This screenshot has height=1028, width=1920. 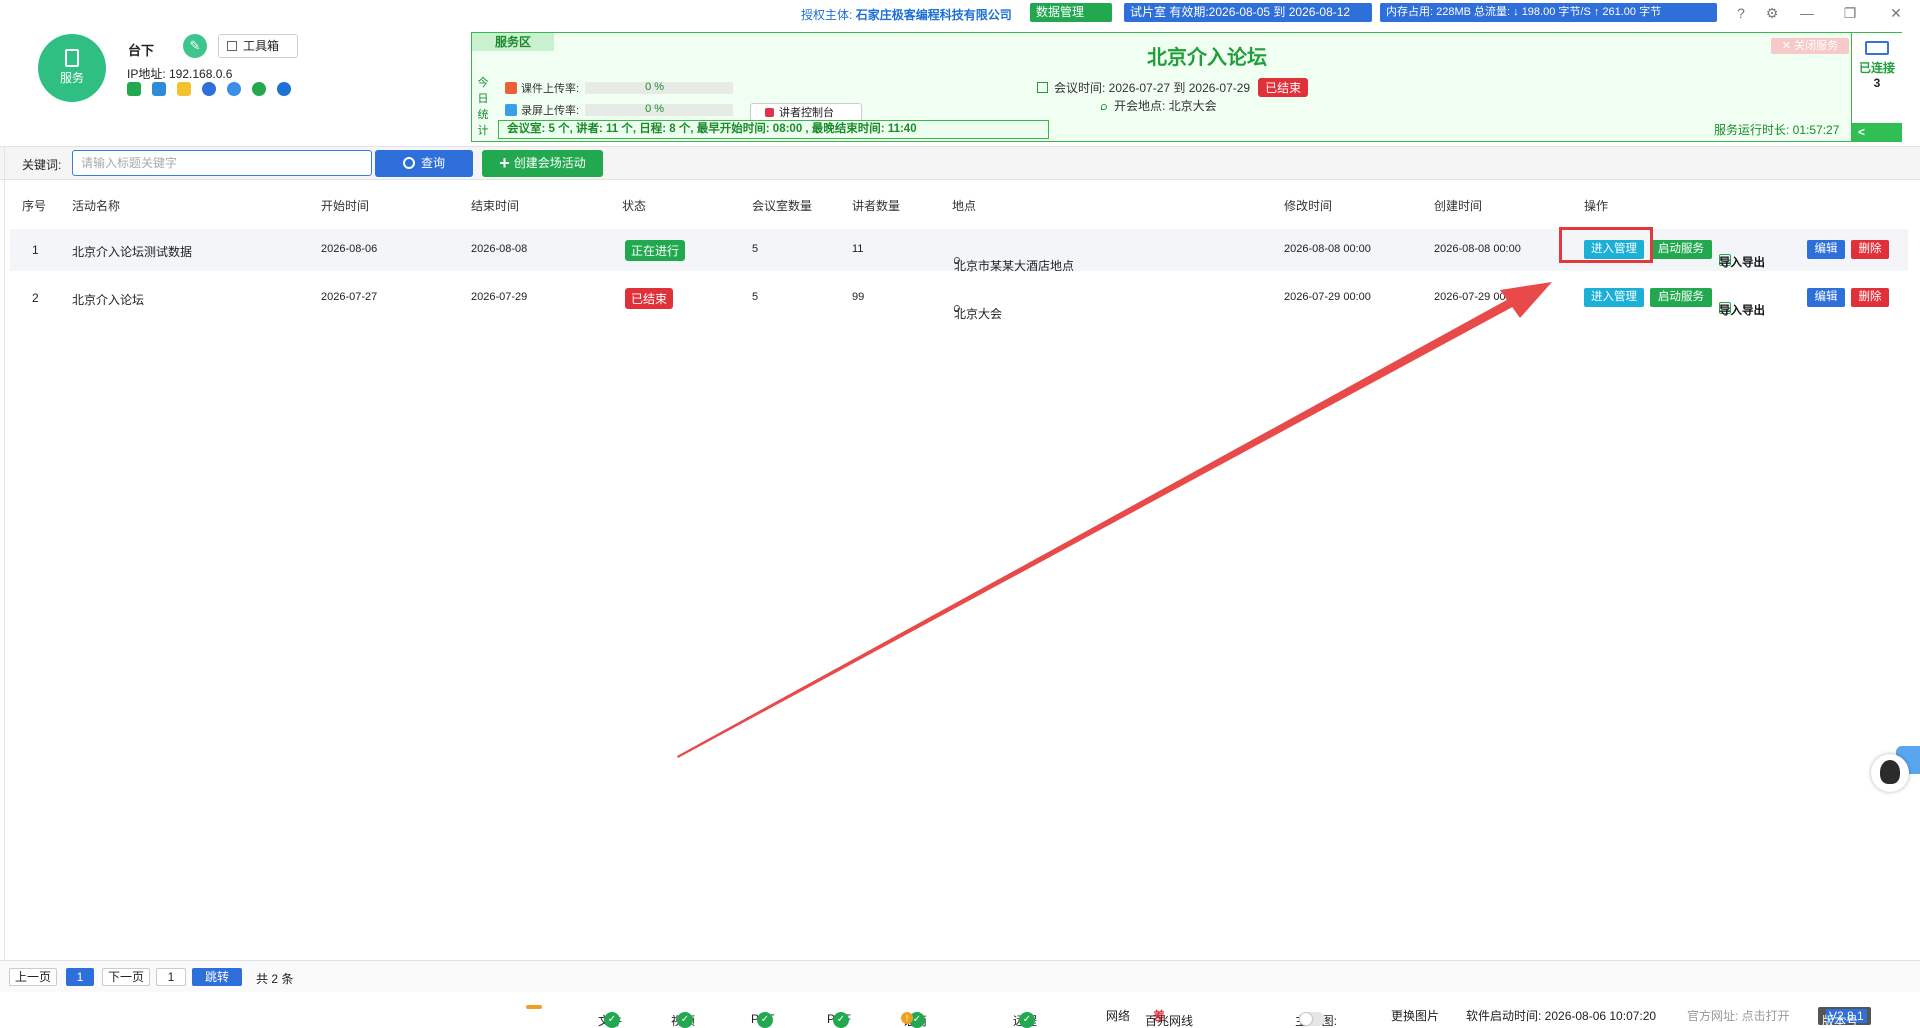 I want to click on total-count: 共 2 条, so click(x=275, y=979).